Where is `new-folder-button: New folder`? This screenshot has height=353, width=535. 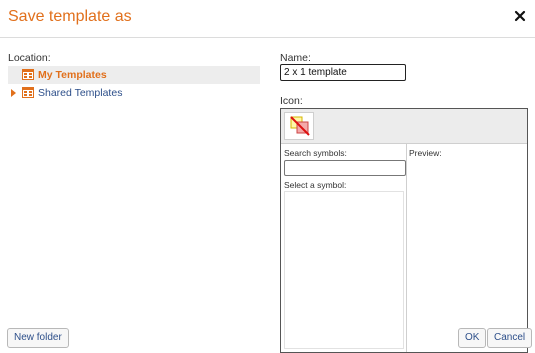 new-folder-button: New folder is located at coordinates (38, 338).